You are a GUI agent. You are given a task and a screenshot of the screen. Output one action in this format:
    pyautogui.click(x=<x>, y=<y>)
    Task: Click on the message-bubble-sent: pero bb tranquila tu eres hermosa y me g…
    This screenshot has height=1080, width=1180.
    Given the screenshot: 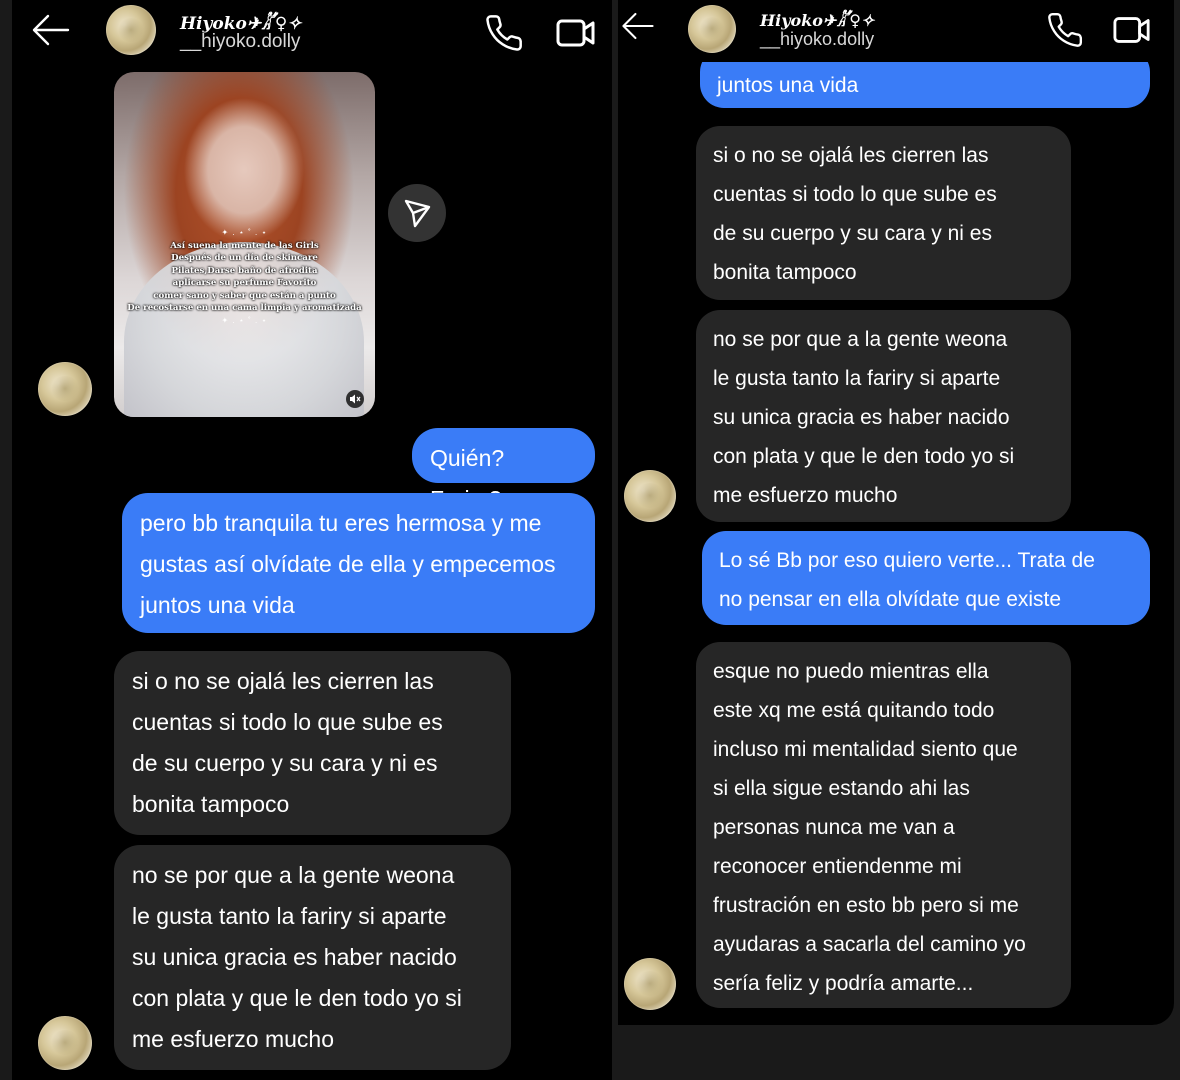 What is the action you would take?
    pyautogui.click(x=358, y=563)
    